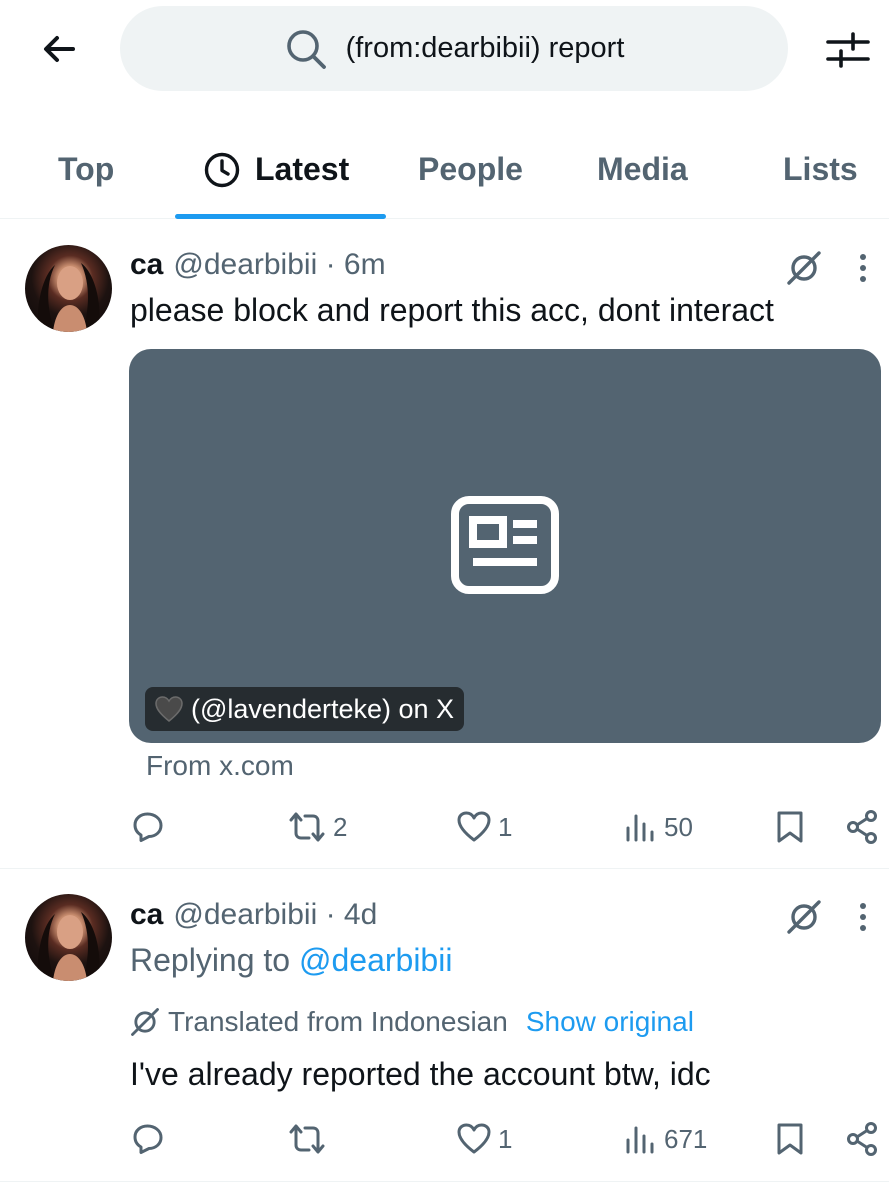  I want to click on tab-people-label: People, so click(470, 169).